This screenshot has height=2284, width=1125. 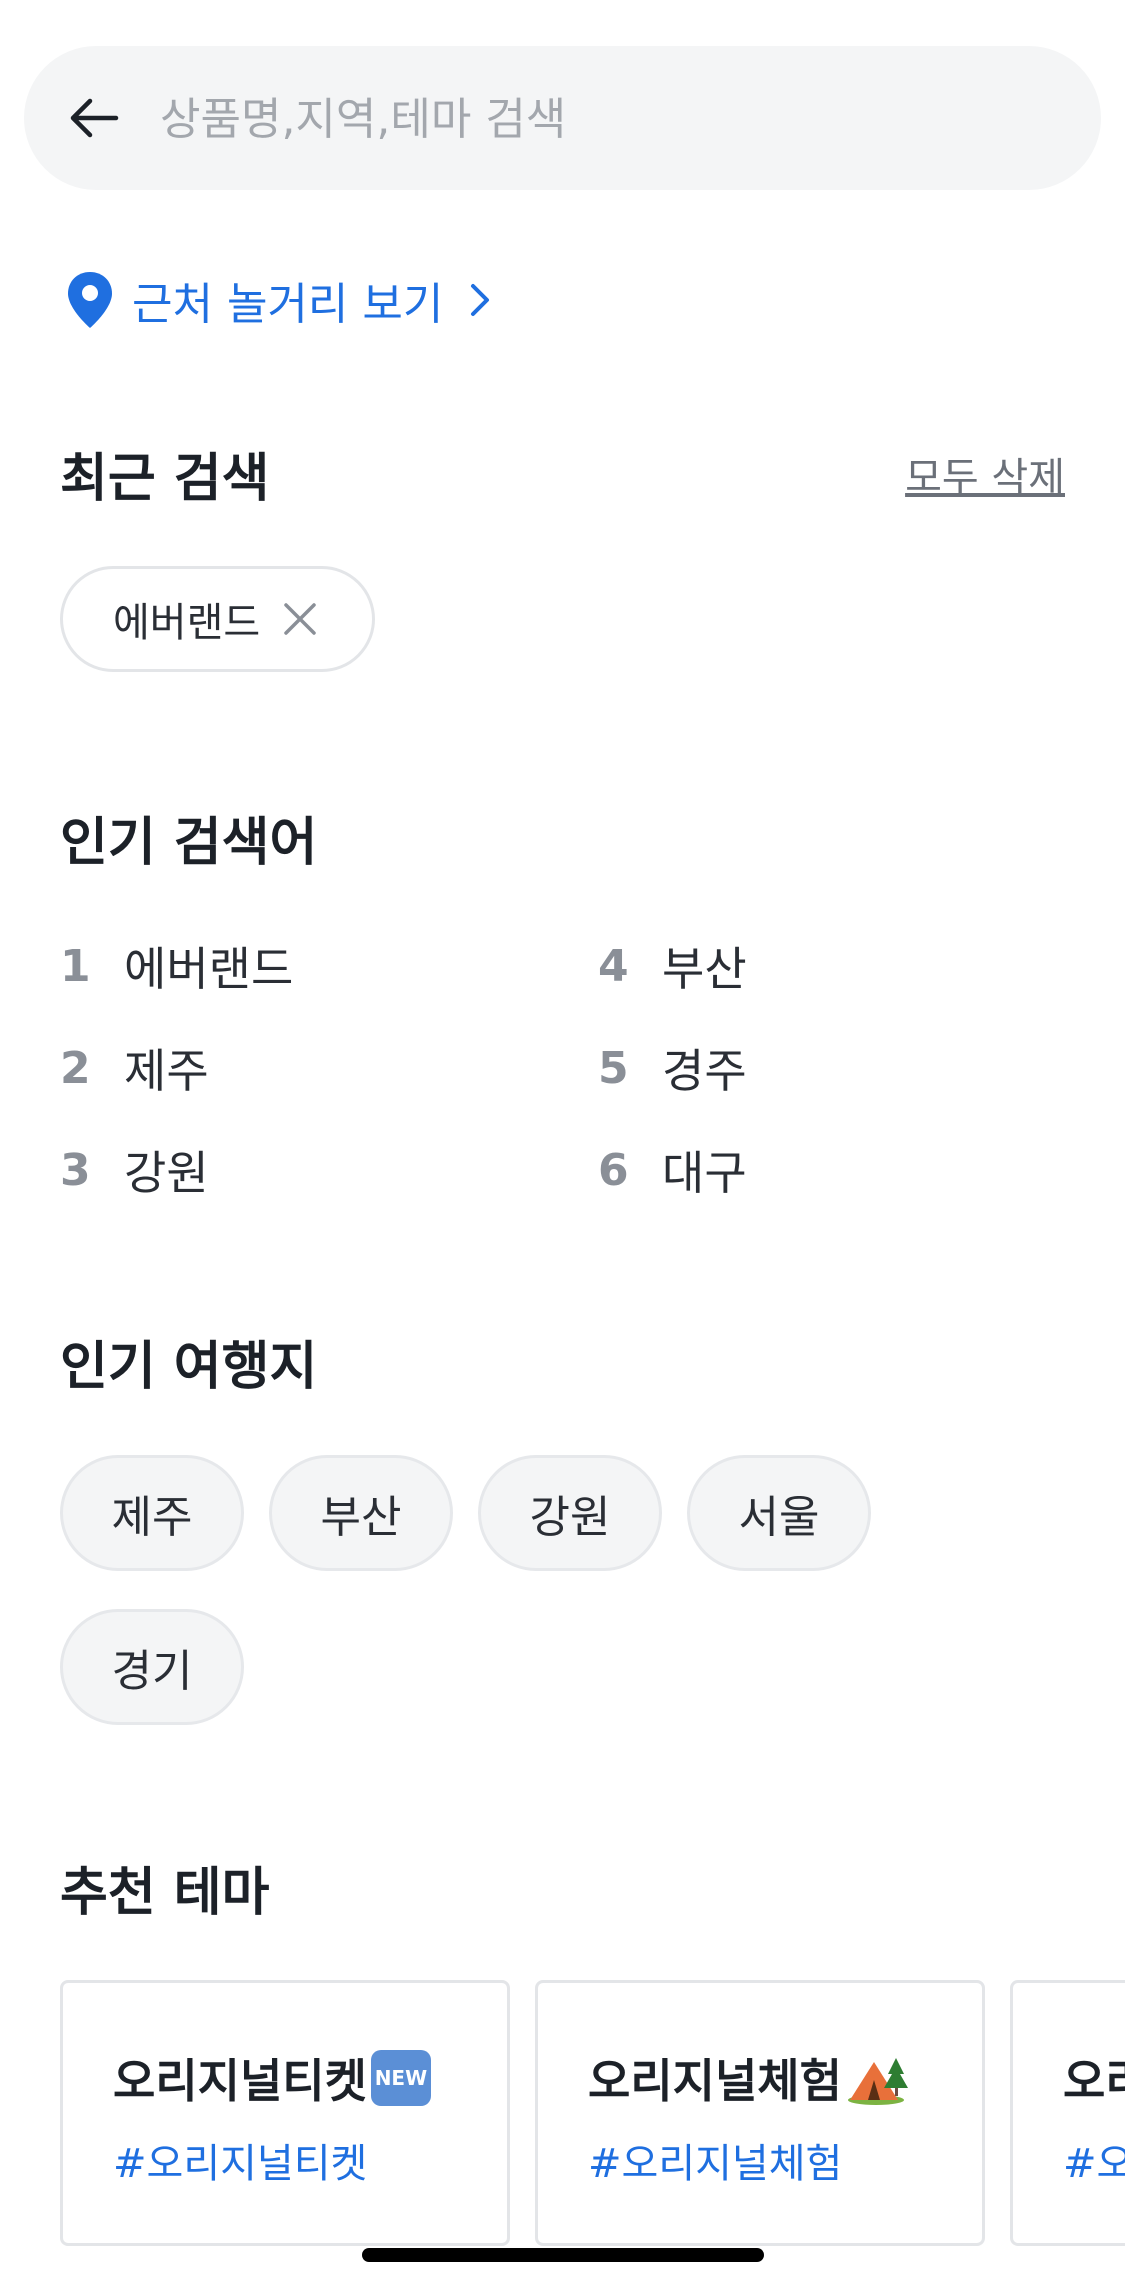 What do you see at coordinates (570, 1513) in the screenshot?
I see `destination-chip: 강원` at bounding box center [570, 1513].